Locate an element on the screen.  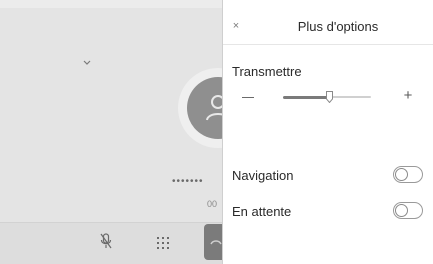
slider-thumb is located at coordinates (329, 97).